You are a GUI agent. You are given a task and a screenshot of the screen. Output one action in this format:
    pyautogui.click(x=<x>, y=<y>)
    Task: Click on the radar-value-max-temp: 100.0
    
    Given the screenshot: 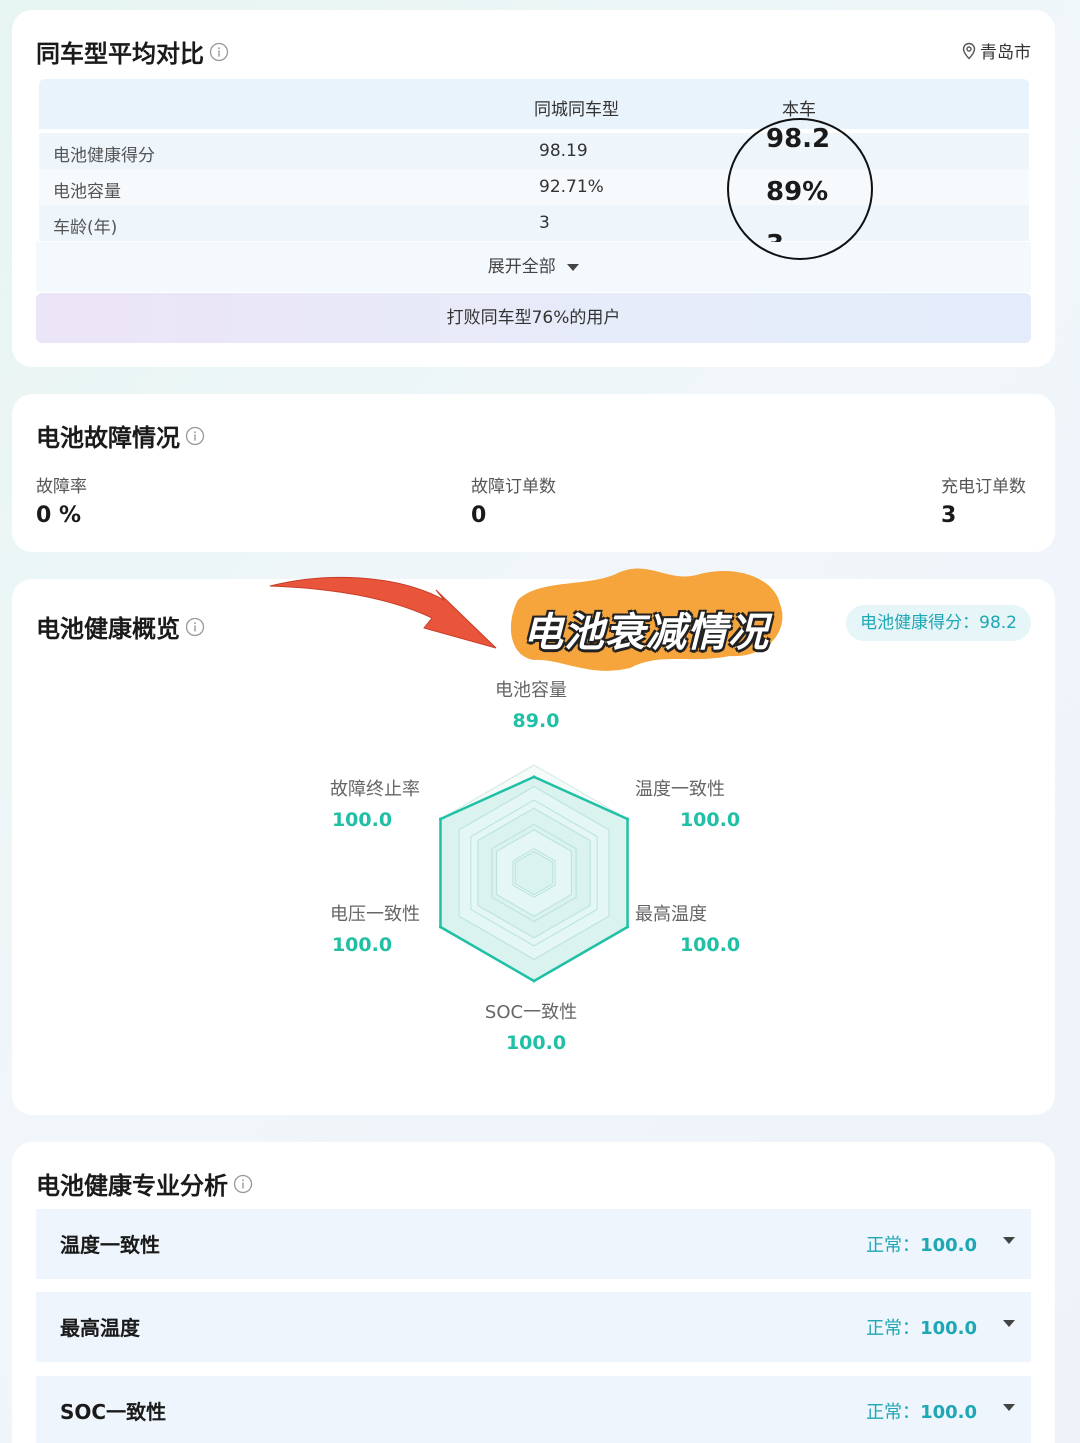 What is the action you would take?
    pyautogui.click(x=710, y=945)
    